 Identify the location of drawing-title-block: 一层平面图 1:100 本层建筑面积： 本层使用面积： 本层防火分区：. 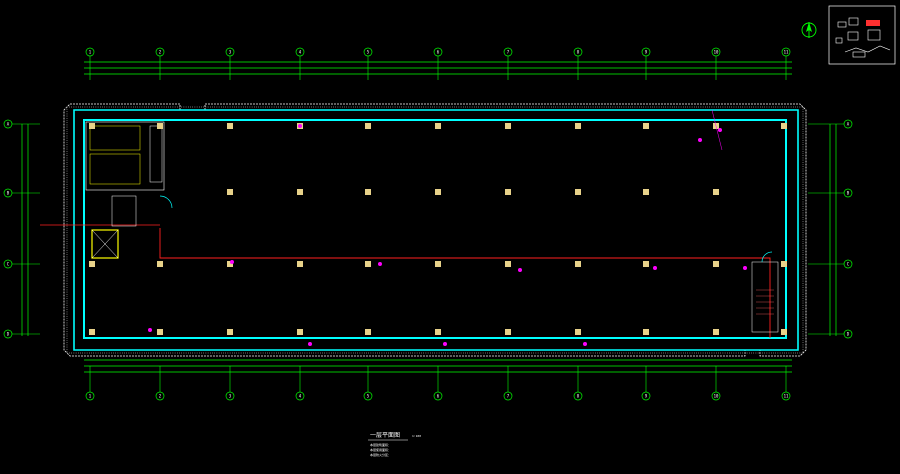
(394, 444).